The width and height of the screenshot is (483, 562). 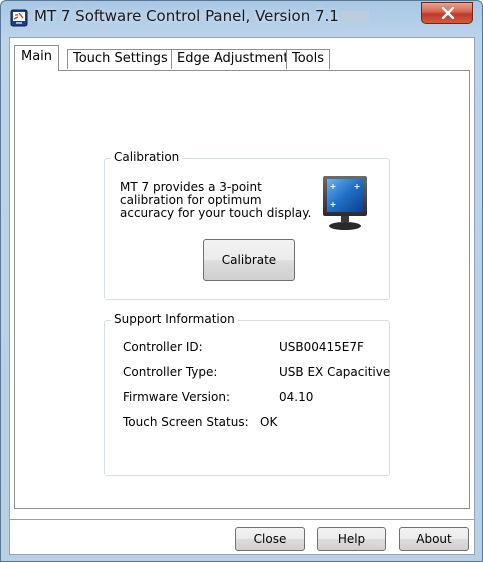 I want to click on close-icon, so click(x=448, y=13).